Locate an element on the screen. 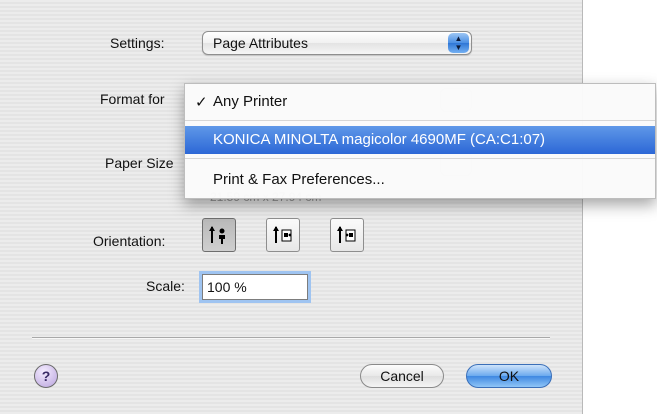 The image size is (657, 414). ok-button: OK is located at coordinates (509, 376).